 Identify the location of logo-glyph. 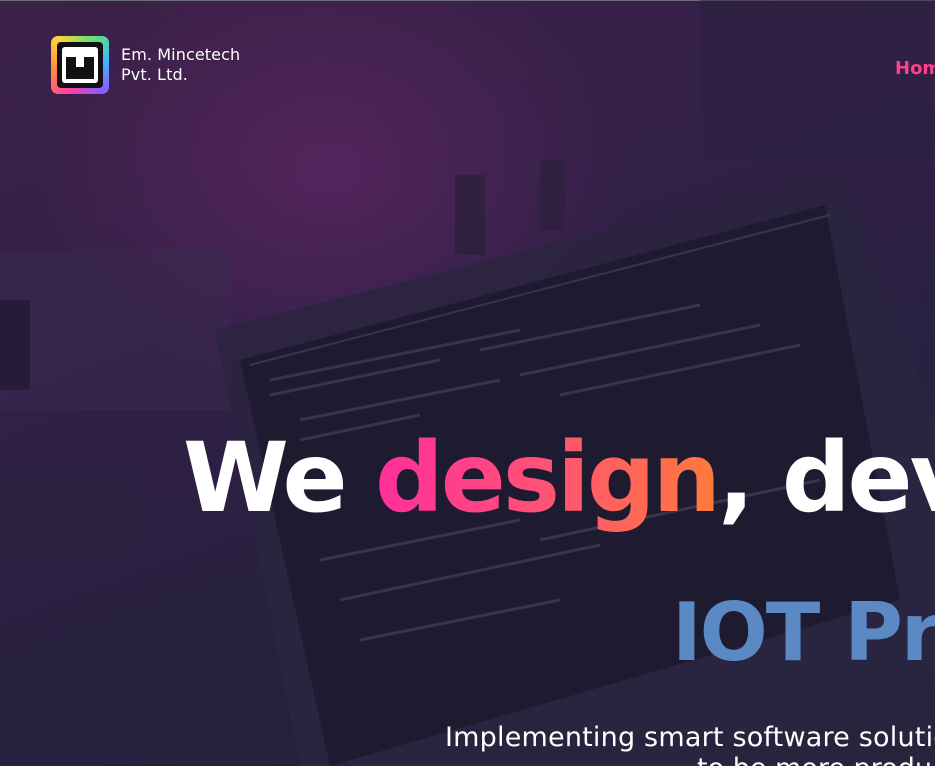
(80, 65).